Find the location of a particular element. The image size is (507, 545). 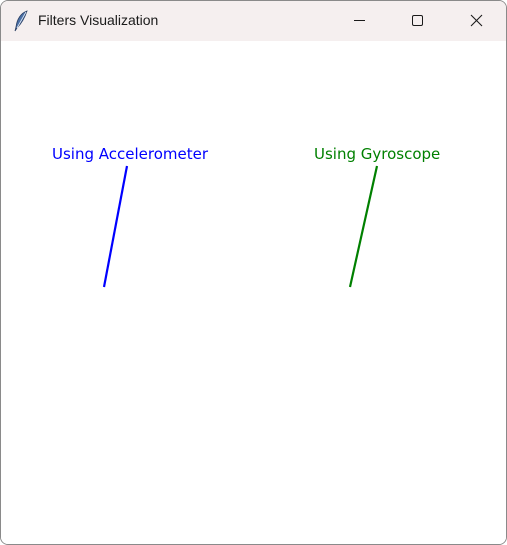

feather-icon is located at coordinates (21, 21).